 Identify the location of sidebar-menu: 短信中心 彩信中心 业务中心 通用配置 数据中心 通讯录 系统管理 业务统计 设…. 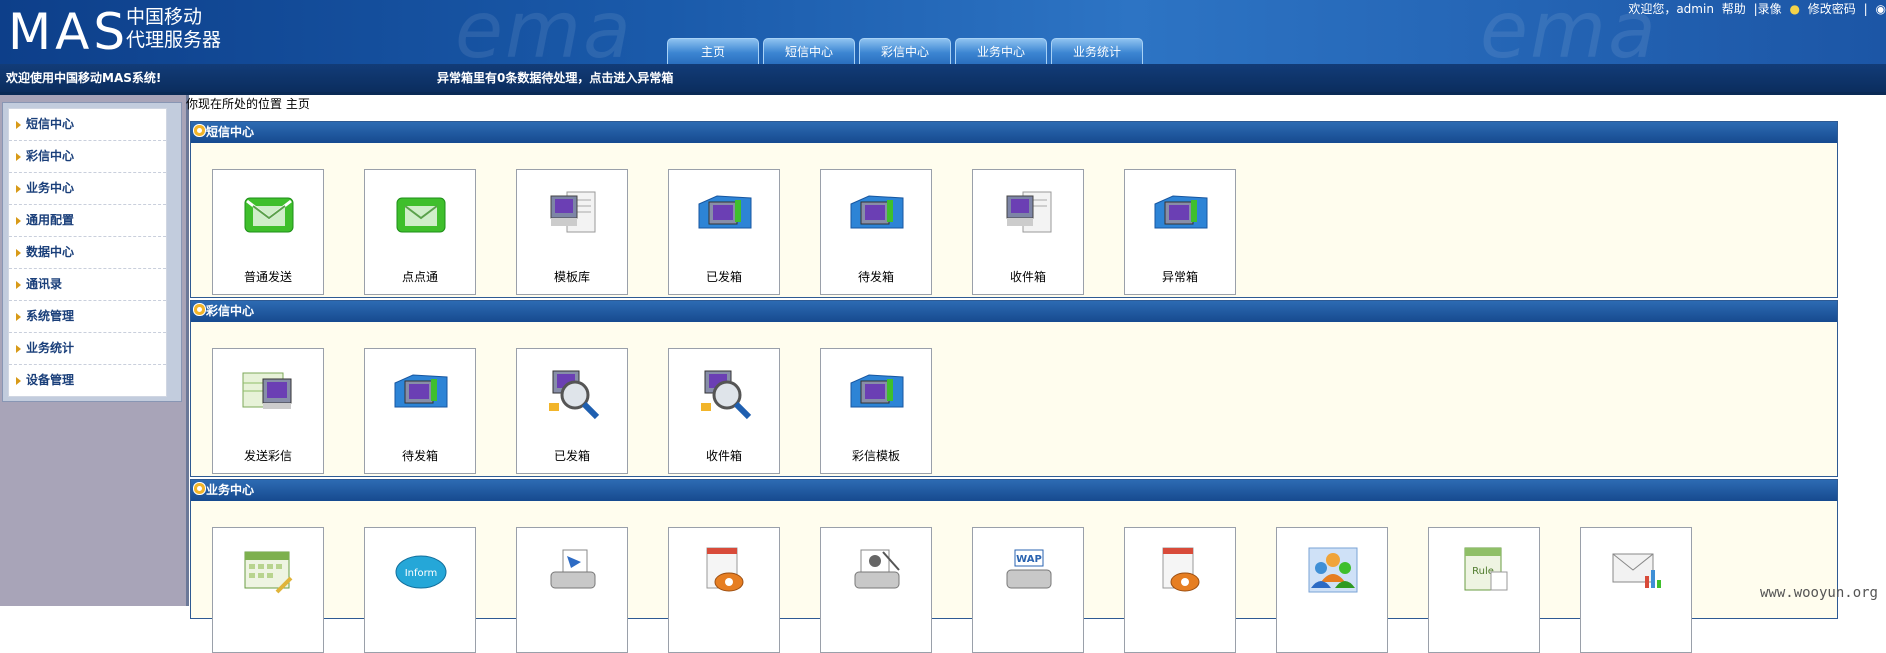
(87, 252).